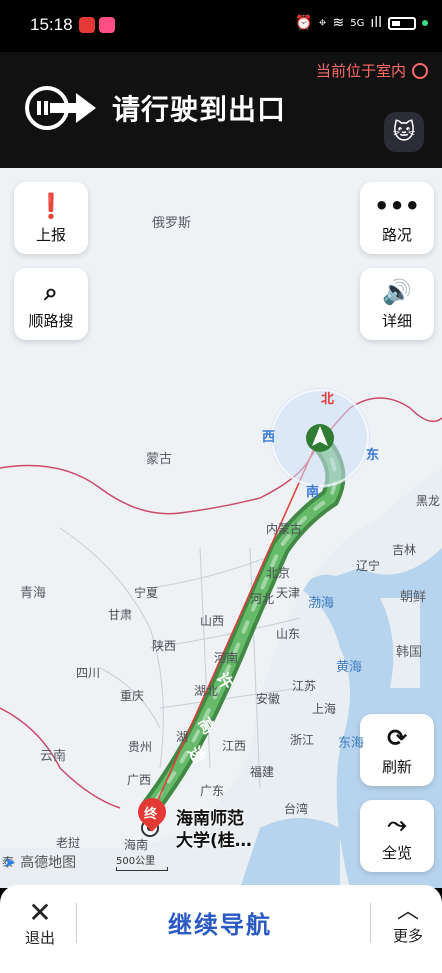 The image size is (442, 973). I want to click on map-scale: 500公里, so click(142, 861).